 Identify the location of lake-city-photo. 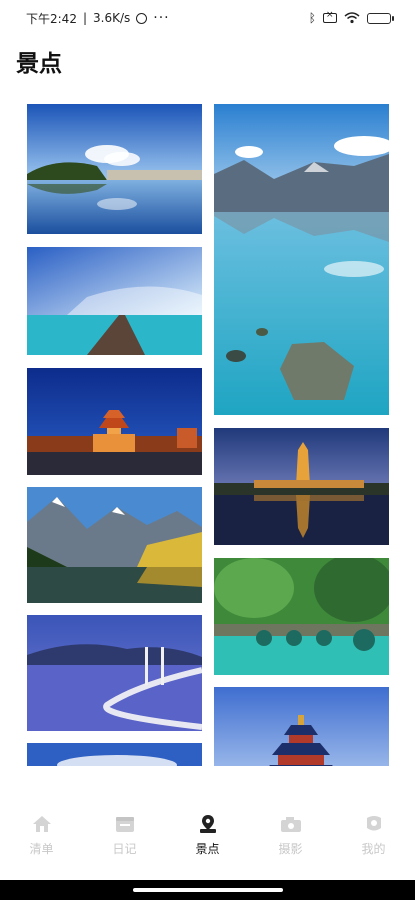
(114, 169).